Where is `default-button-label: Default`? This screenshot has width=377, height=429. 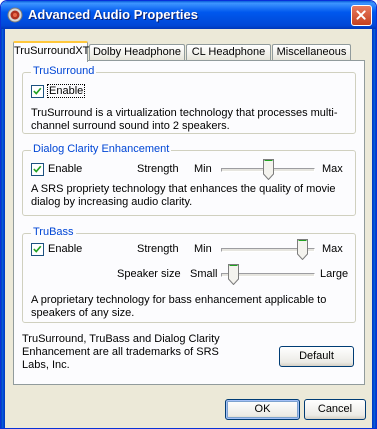
default-button-label: Default is located at coordinates (316, 356).